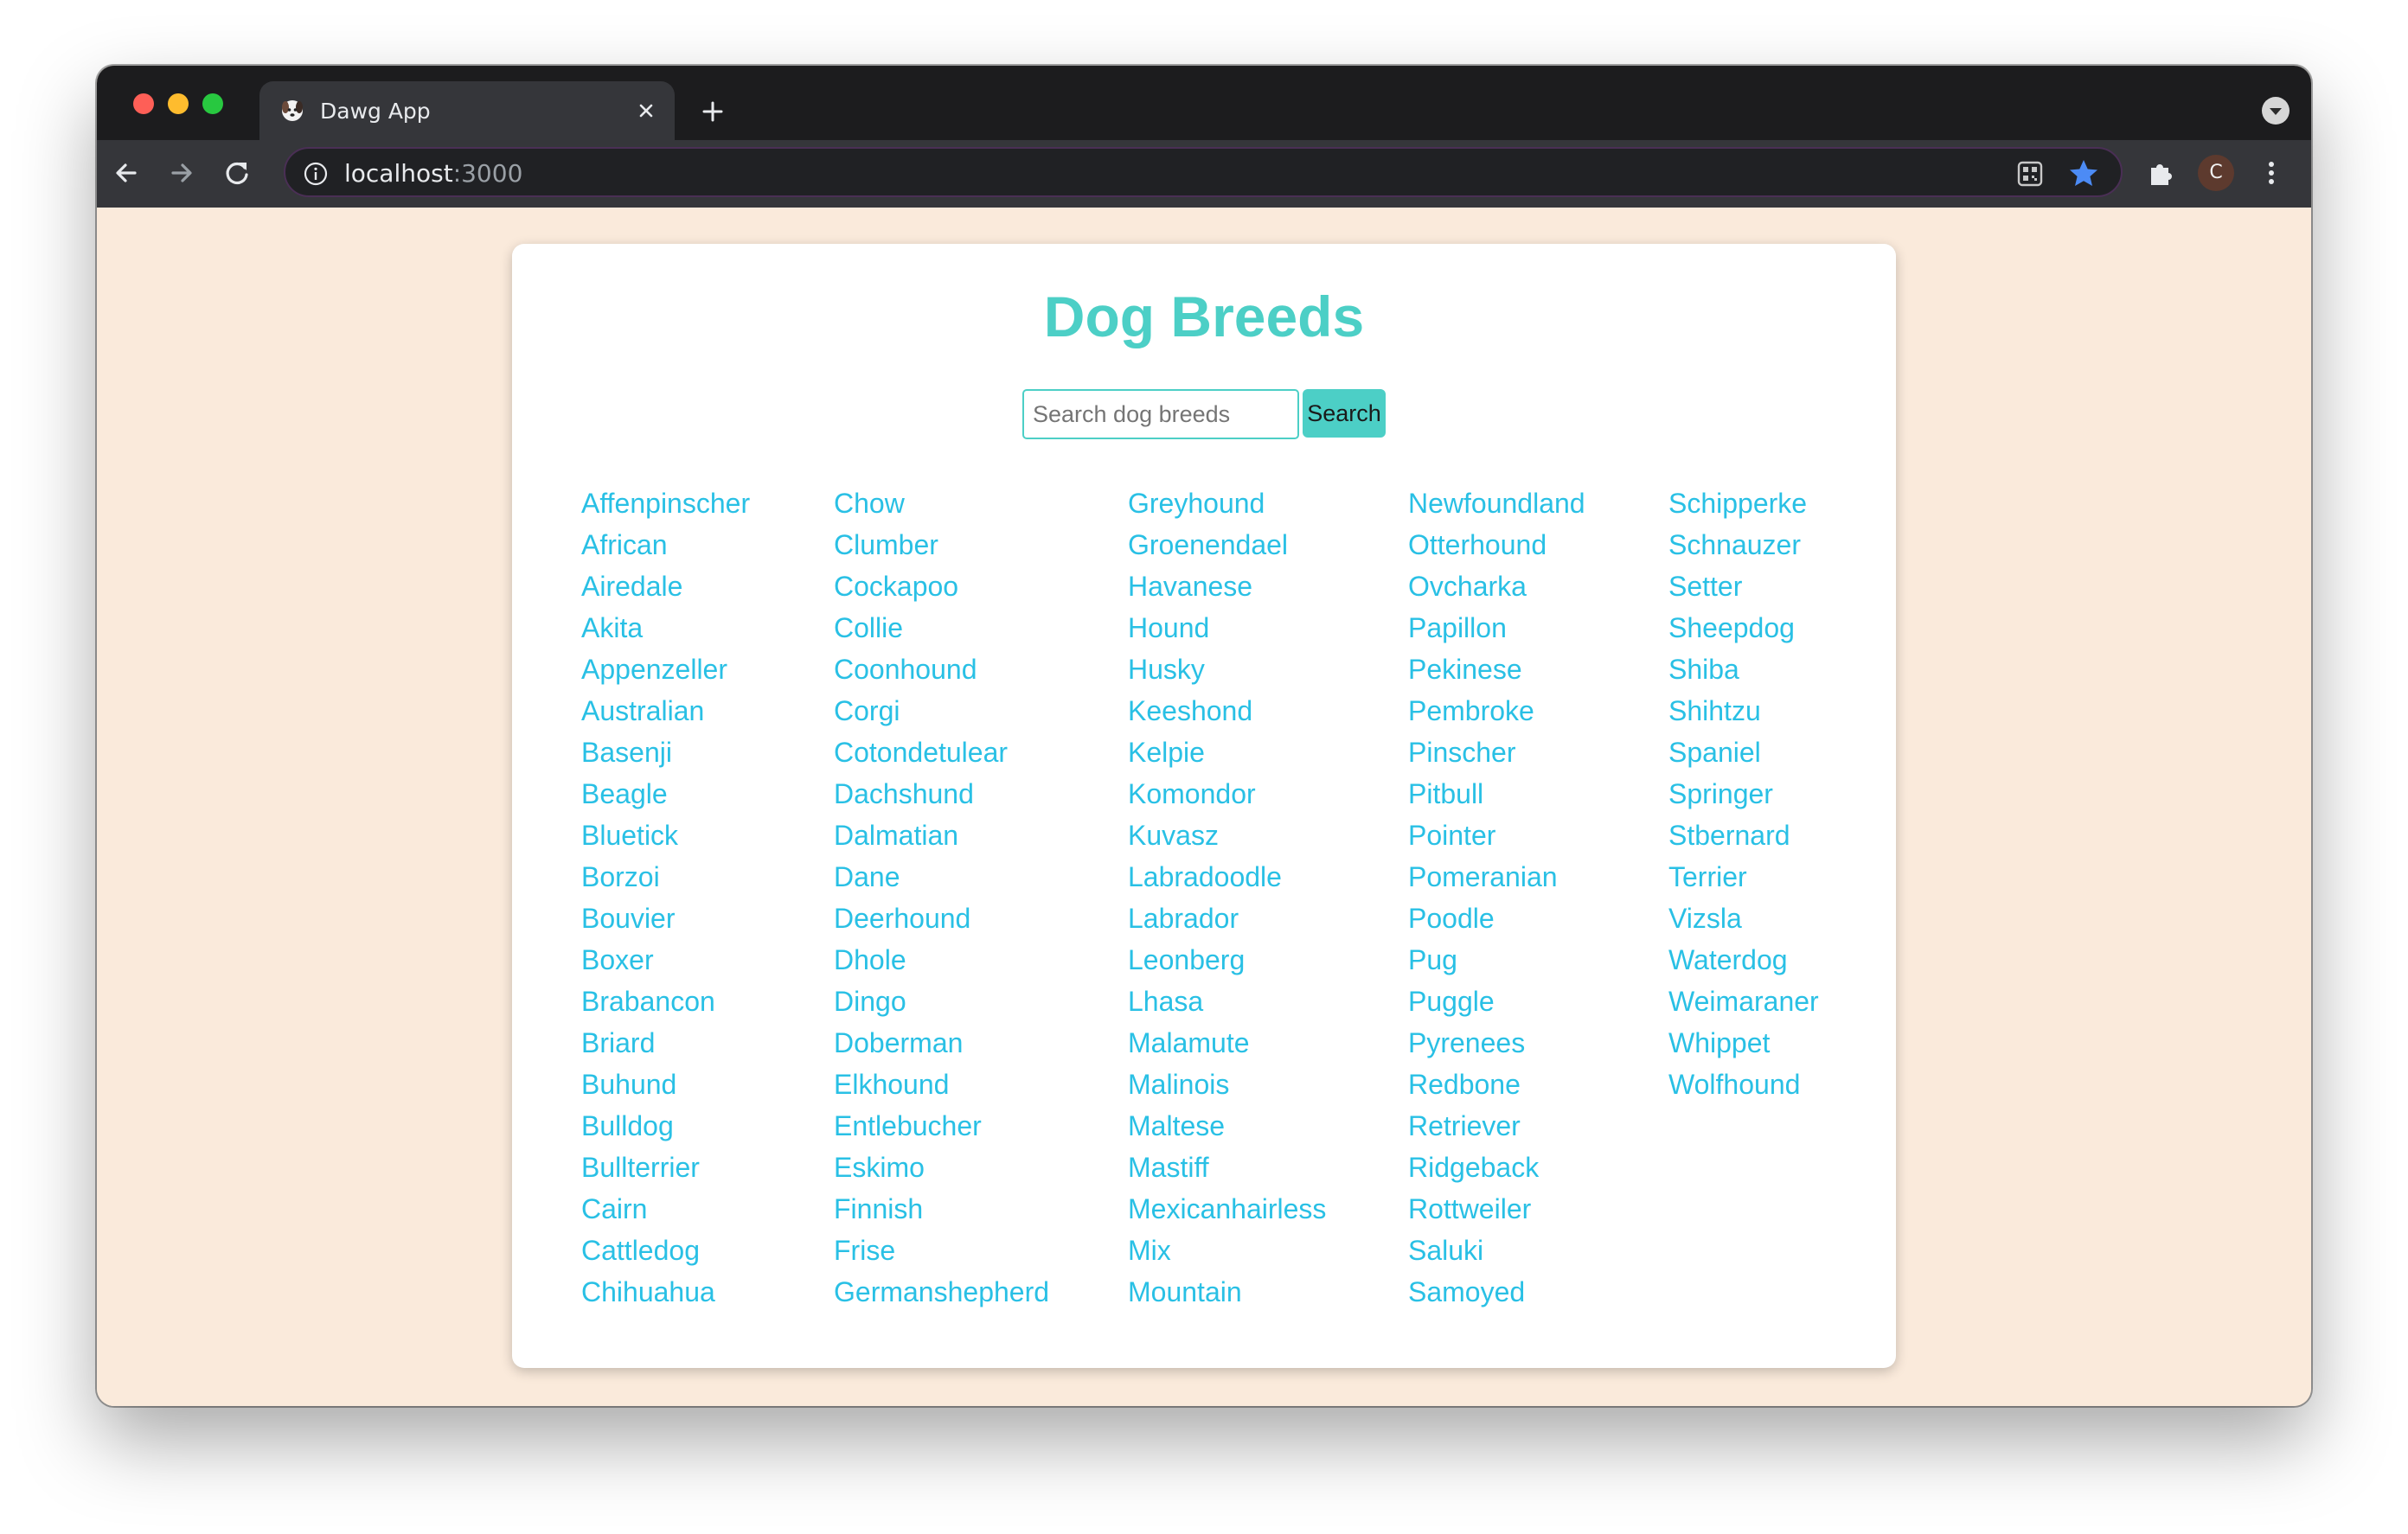 Image resolution: width=2408 pixels, height=1534 pixels. What do you see at coordinates (1496, 794) in the screenshot?
I see `breed-link: Pitbull` at bounding box center [1496, 794].